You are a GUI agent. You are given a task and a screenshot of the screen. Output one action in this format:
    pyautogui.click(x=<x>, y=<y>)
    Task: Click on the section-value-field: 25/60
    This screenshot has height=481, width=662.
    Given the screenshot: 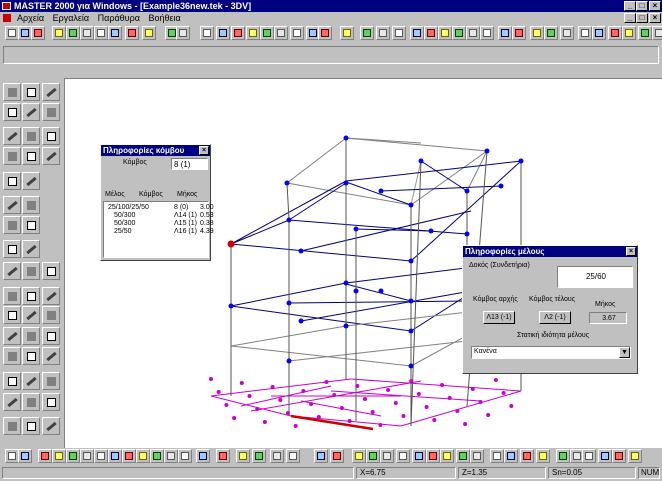 What is the action you would take?
    pyautogui.click(x=595, y=277)
    